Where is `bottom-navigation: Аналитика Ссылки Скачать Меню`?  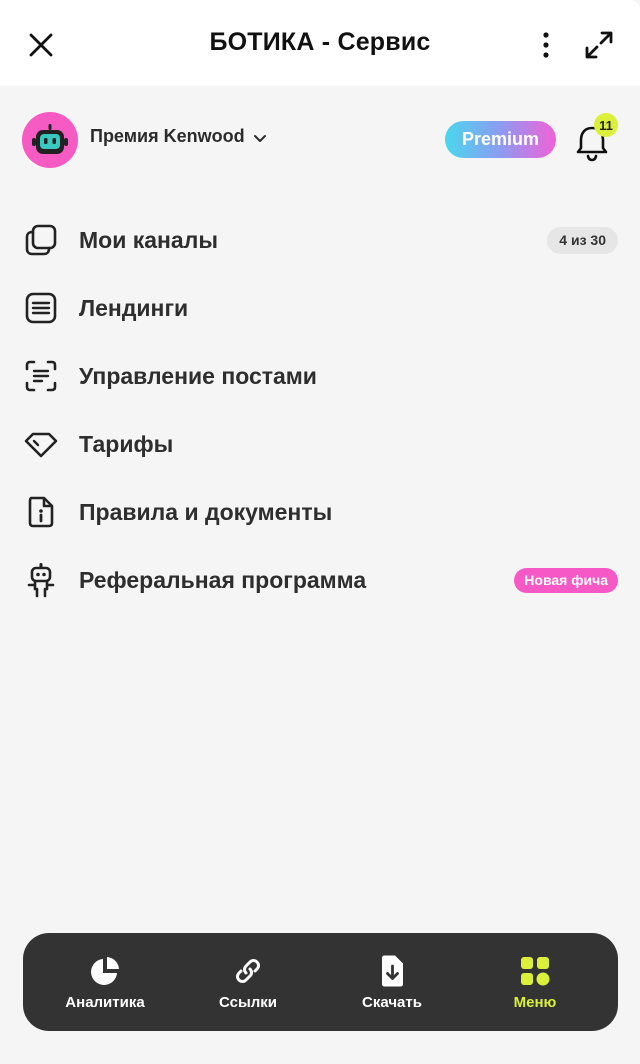 bottom-navigation: Аналитика Ссылки Скачать Меню is located at coordinates (320, 982).